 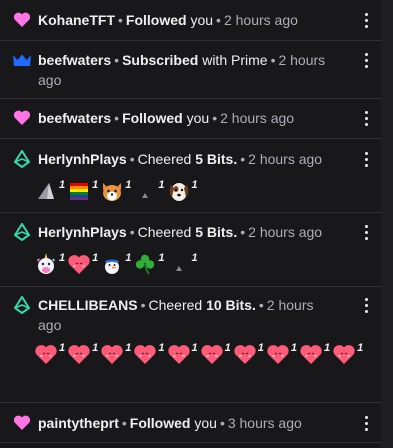 What do you see at coordinates (115, 191) in the screenshot?
I see `corgi-emote: 1` at bounding box center [115, 191].